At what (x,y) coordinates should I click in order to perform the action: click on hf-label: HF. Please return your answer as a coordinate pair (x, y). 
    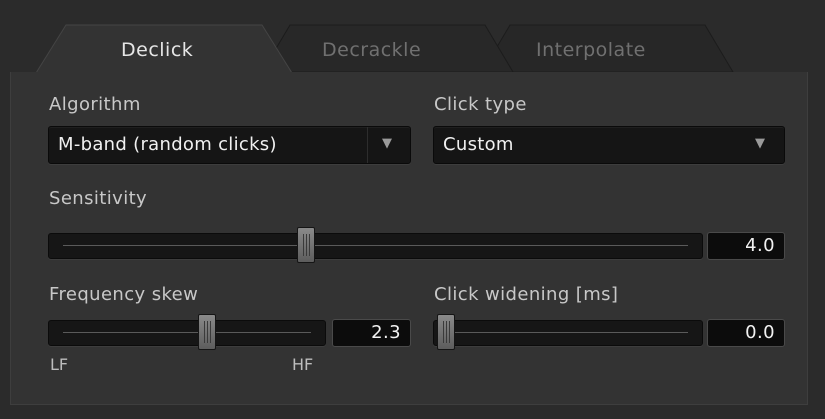
    Looking at the image, I should click on (303, 364).